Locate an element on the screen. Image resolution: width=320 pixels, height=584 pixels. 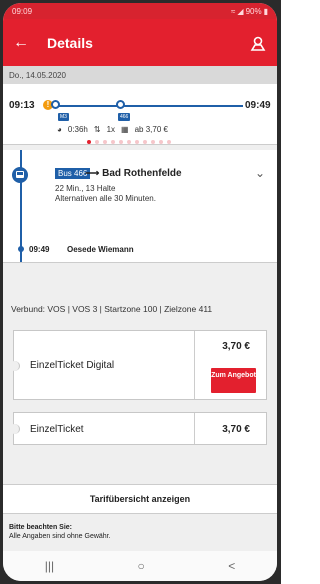
page-indicator is located at coordinates (129, 142).